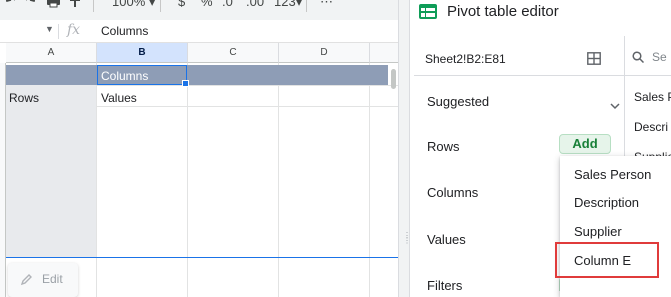  Describe the element at coordinates (443, 146) in the screenshot. I see `rows-label: Rows` at that location.